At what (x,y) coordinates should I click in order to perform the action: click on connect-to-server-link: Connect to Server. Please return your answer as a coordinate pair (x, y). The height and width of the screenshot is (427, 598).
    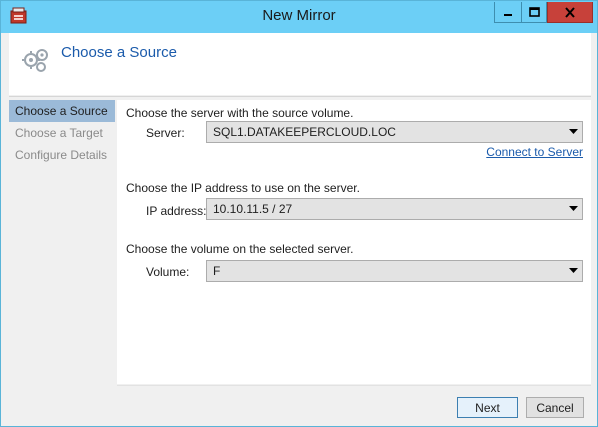
    Looking at the image, I should click on (534, 152).